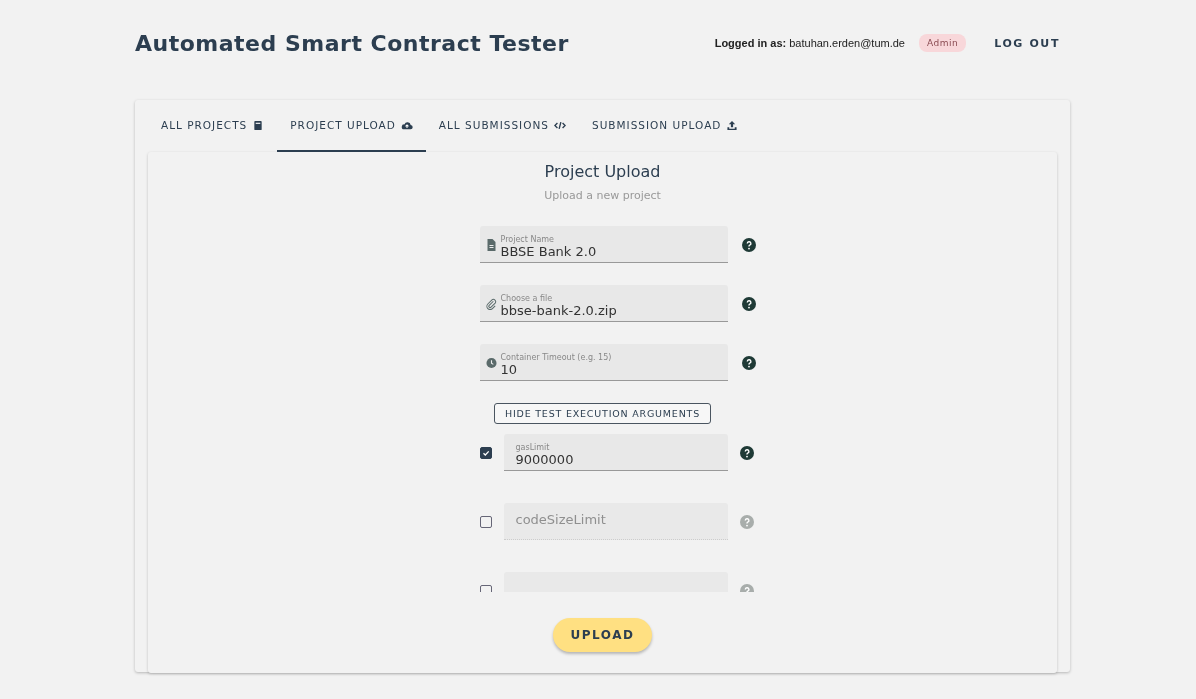 The width and height of the screenshot is (1196, 699). I want to click on upload-button: UPLOAD, so click(602, 635).